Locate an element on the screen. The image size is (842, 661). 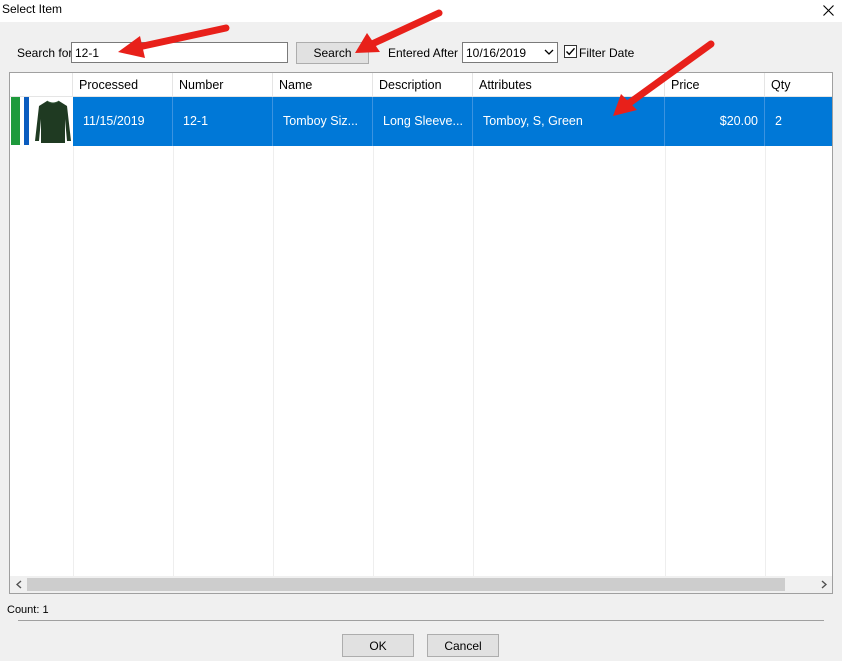
header-price: Price is located at coordinates (715, 85).